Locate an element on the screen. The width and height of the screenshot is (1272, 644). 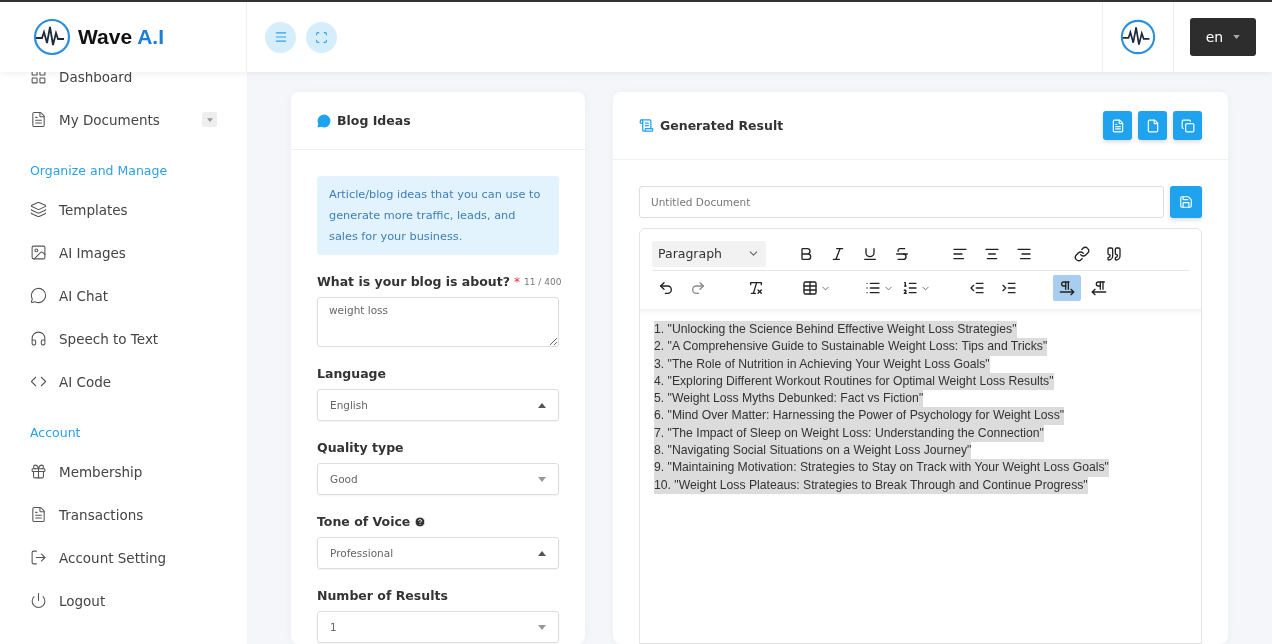
sidebar-item: Membership is located at coordinates (123, 471).